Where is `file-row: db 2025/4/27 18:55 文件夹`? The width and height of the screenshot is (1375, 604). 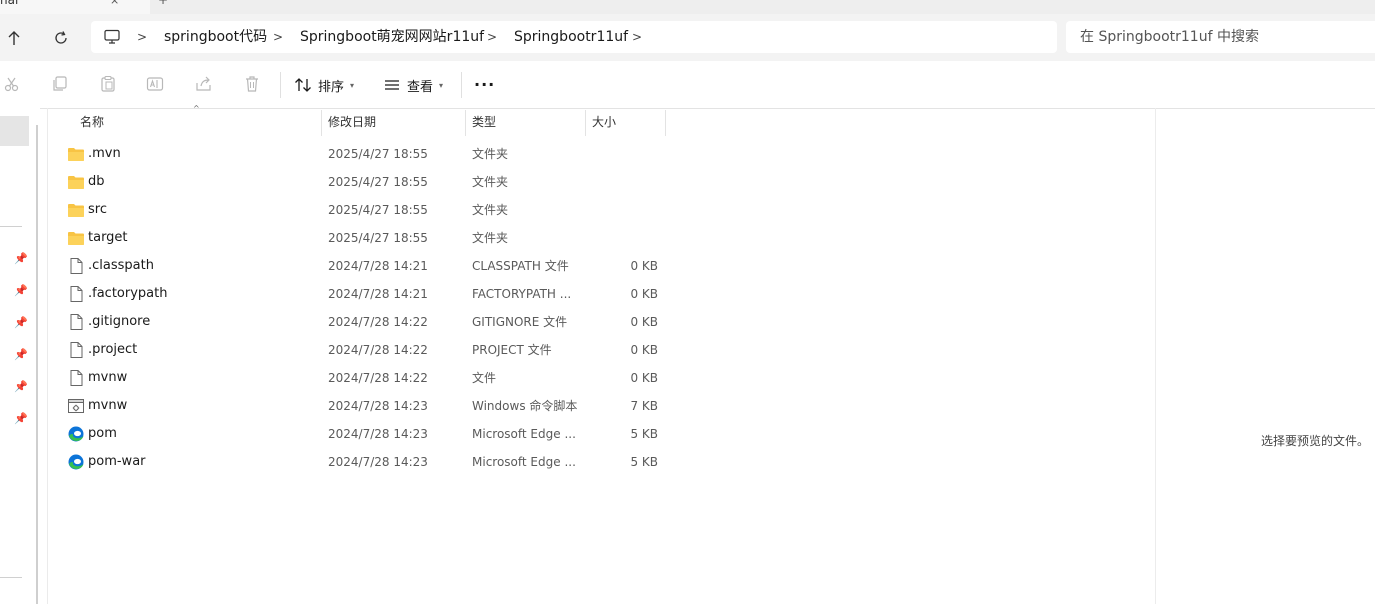
file-row: db 2025/4/27 18:55 文件夹 is located at coordinates (365, 182).